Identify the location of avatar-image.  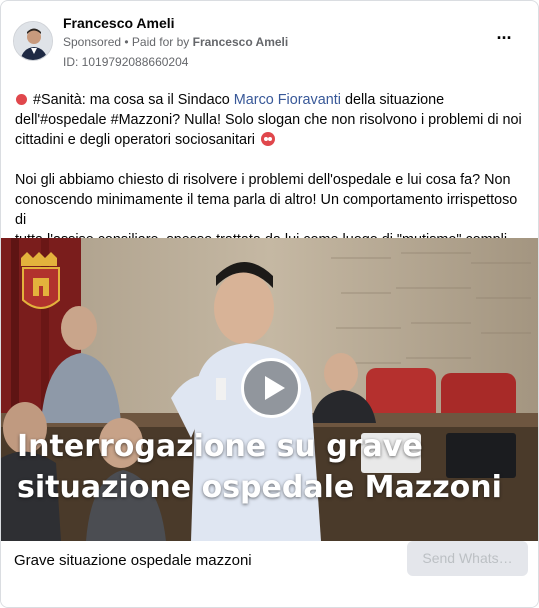
(33, 41).